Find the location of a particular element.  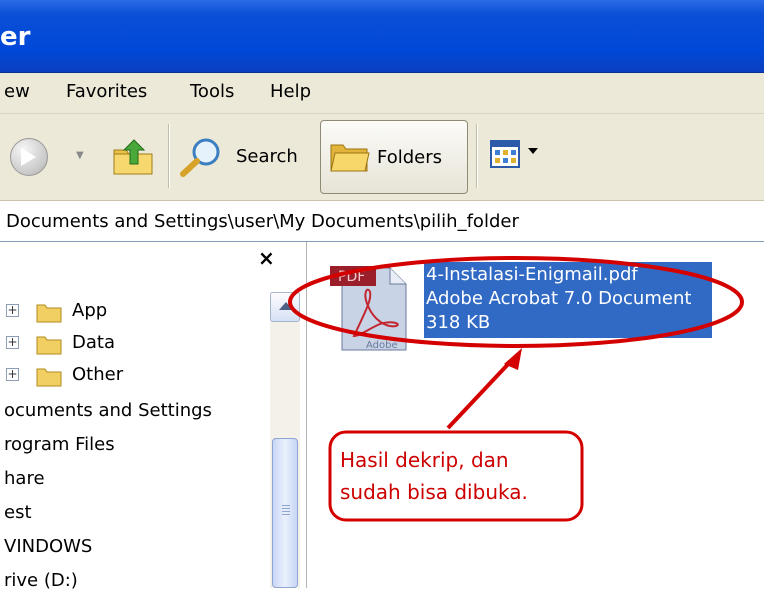

pdf-icon-brand: Adobe is located at coordinates (382, 345).